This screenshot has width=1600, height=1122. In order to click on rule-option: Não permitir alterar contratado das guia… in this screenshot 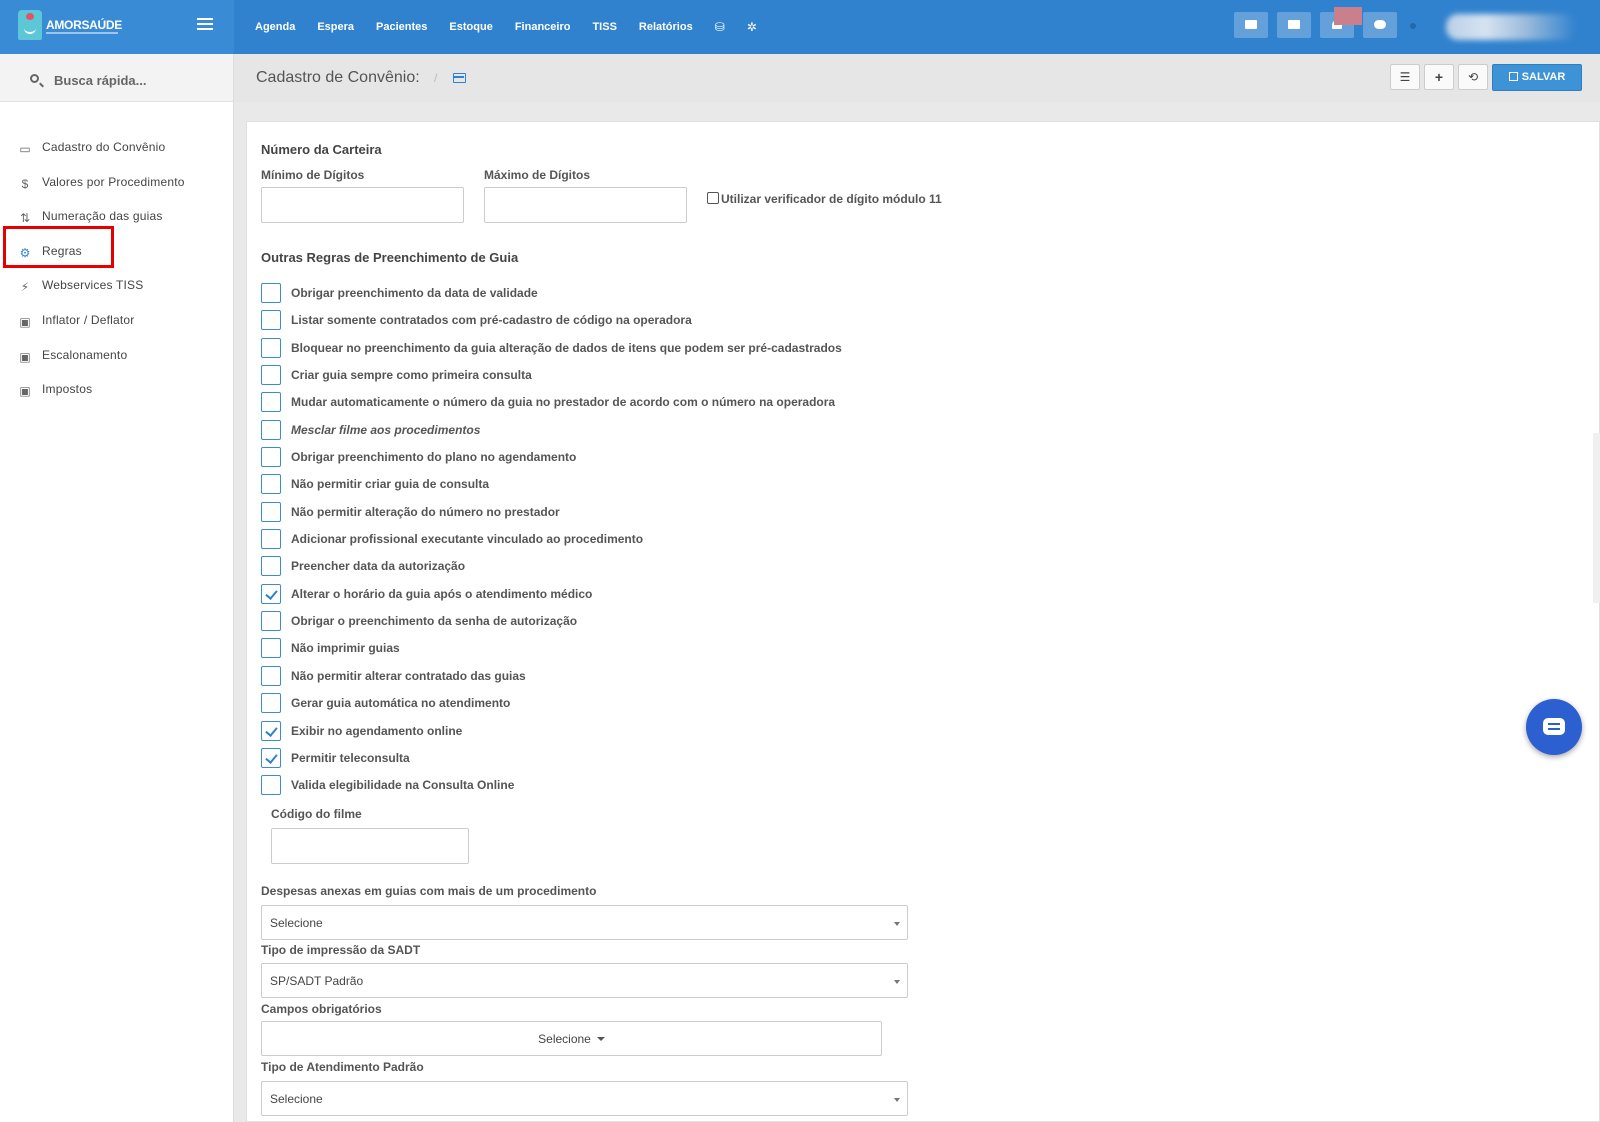, I will do `click(661, 677)`.